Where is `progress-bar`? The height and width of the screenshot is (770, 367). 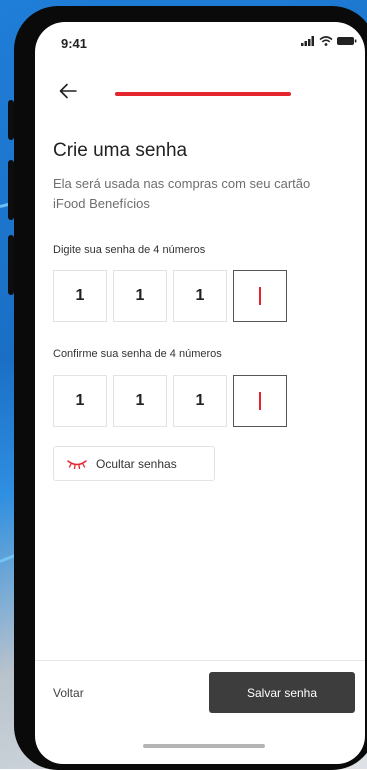 progress-bar is located at coordinates (203, 94).